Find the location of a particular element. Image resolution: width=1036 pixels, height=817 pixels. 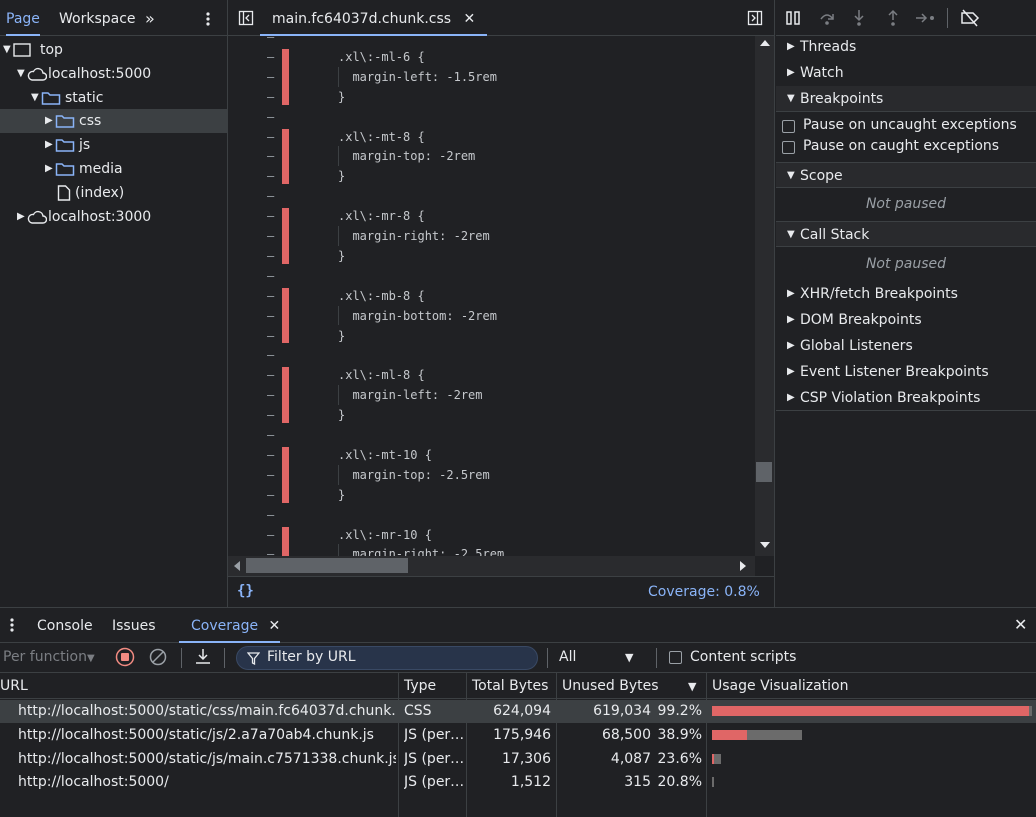

filter-url-input: Filter by URL is located at coordinates (387, 658).